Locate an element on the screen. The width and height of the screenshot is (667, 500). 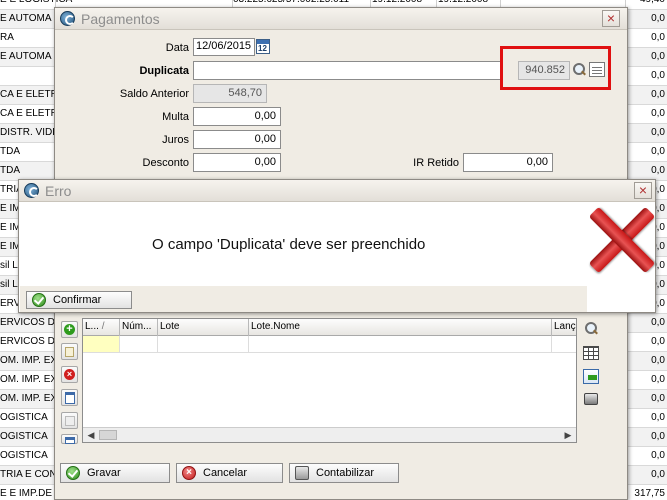
table-cell: DISTR. VIDE is located at coordinates (27, 132).